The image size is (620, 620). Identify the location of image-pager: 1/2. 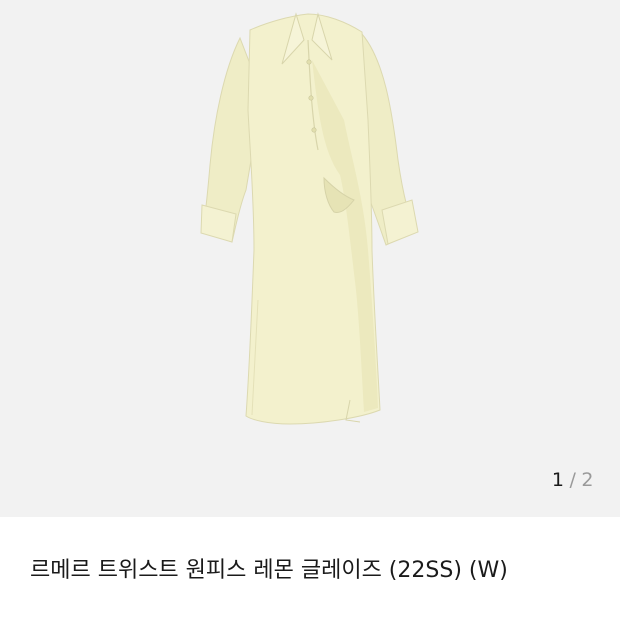
(573, 480).